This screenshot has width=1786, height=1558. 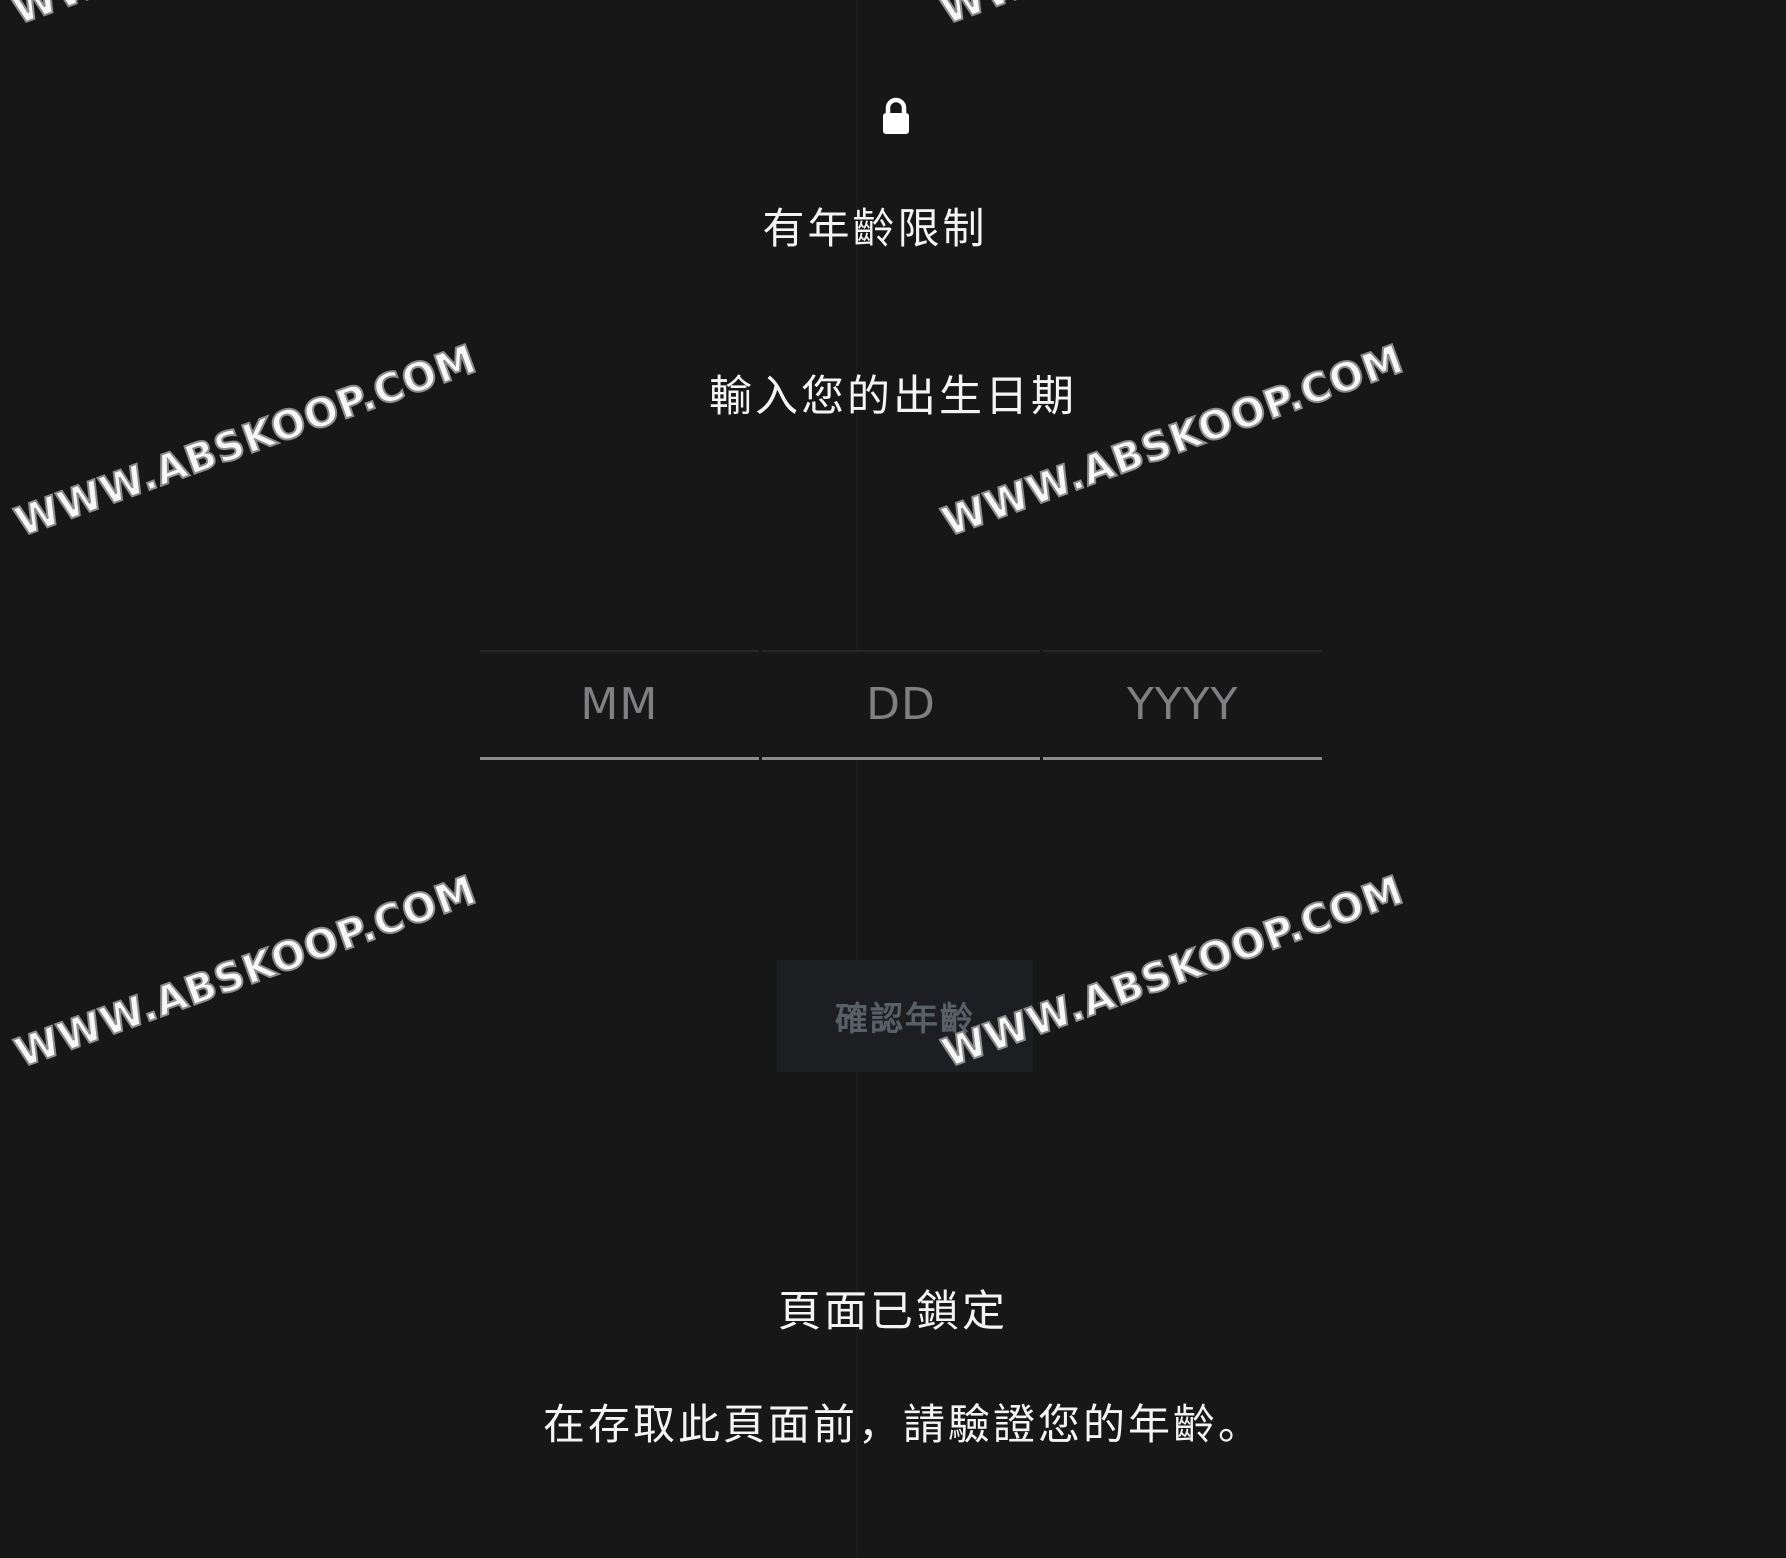 What do you see at coordinates (896, 115) in the screenshot?
I see `lock-icon` at bounding box center [896, 115].